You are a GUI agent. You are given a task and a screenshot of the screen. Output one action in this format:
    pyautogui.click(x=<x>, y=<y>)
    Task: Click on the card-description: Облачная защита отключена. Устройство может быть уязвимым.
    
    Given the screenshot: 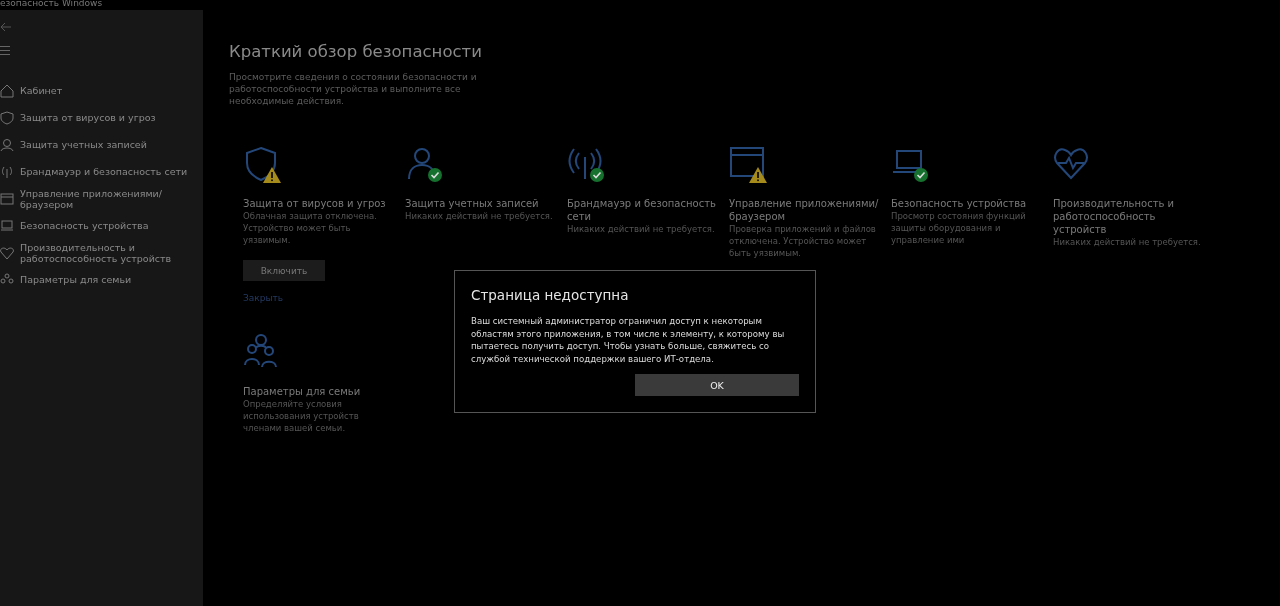 What is the action you would take?
    pyautogui.click(x=310, y=228)
    